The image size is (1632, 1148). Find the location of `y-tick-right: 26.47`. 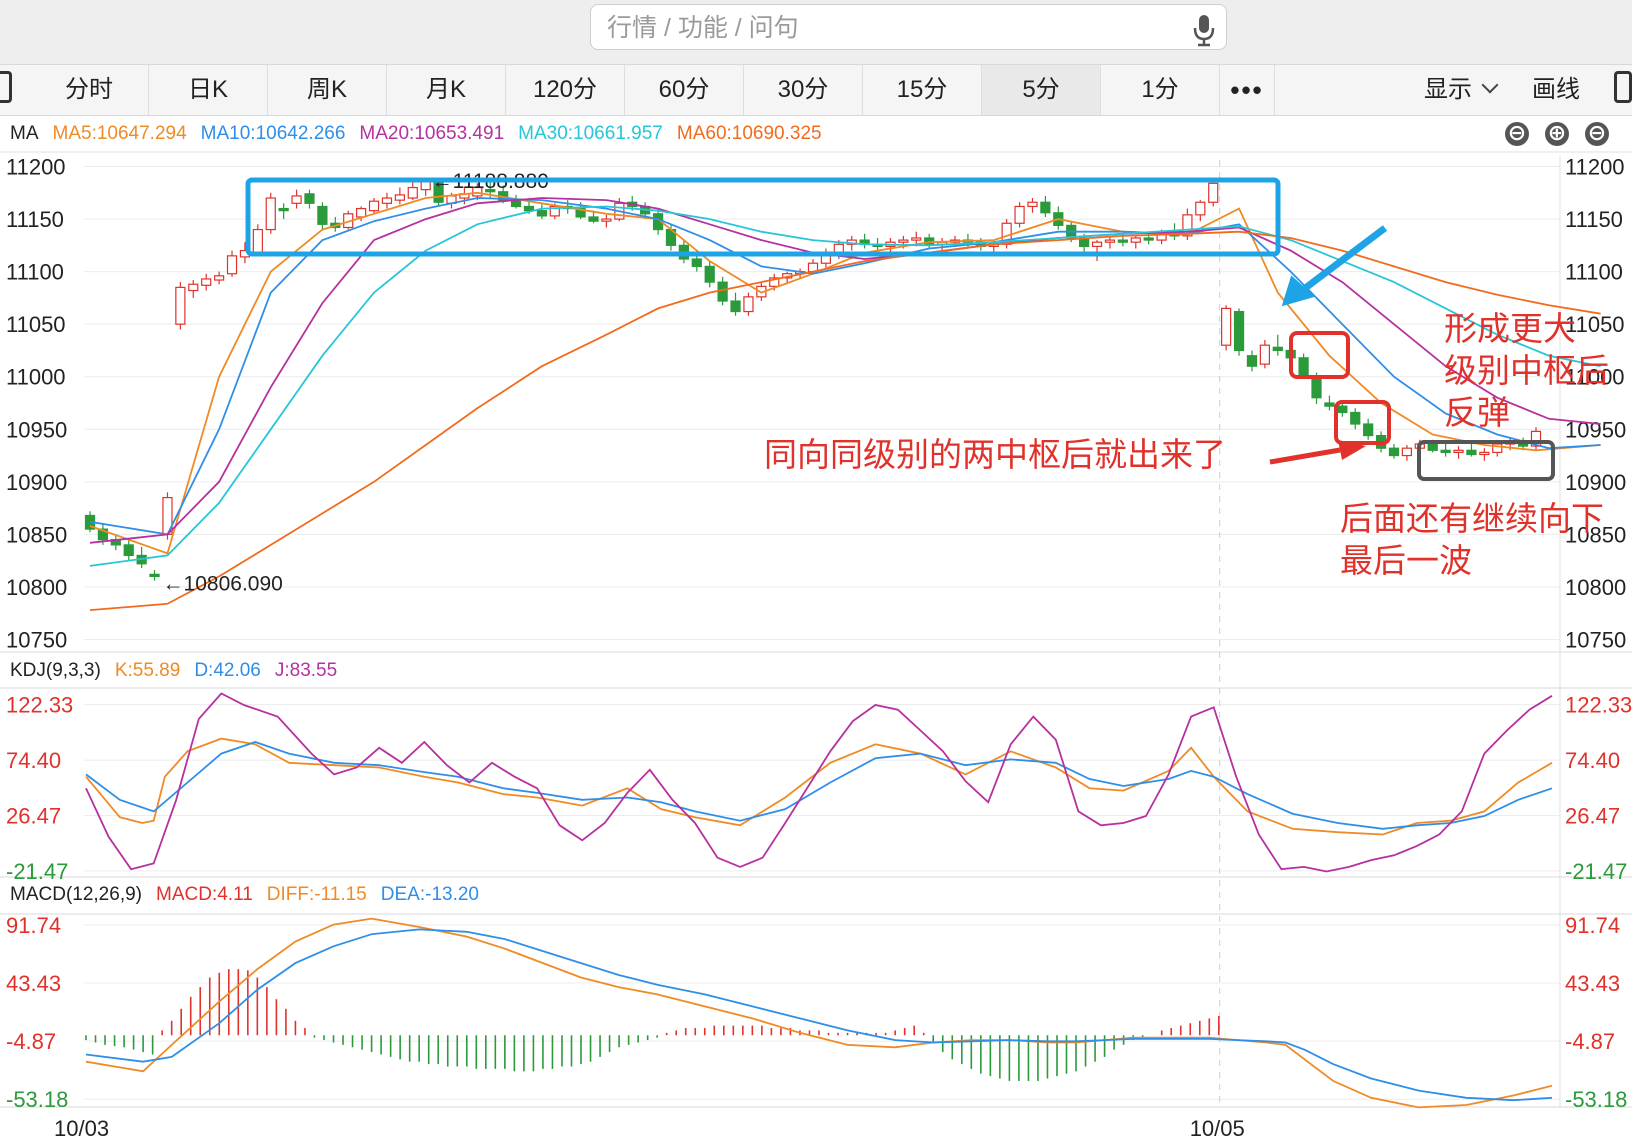

y-tick-right: 26.47 is located at coordinates (1592, 815).